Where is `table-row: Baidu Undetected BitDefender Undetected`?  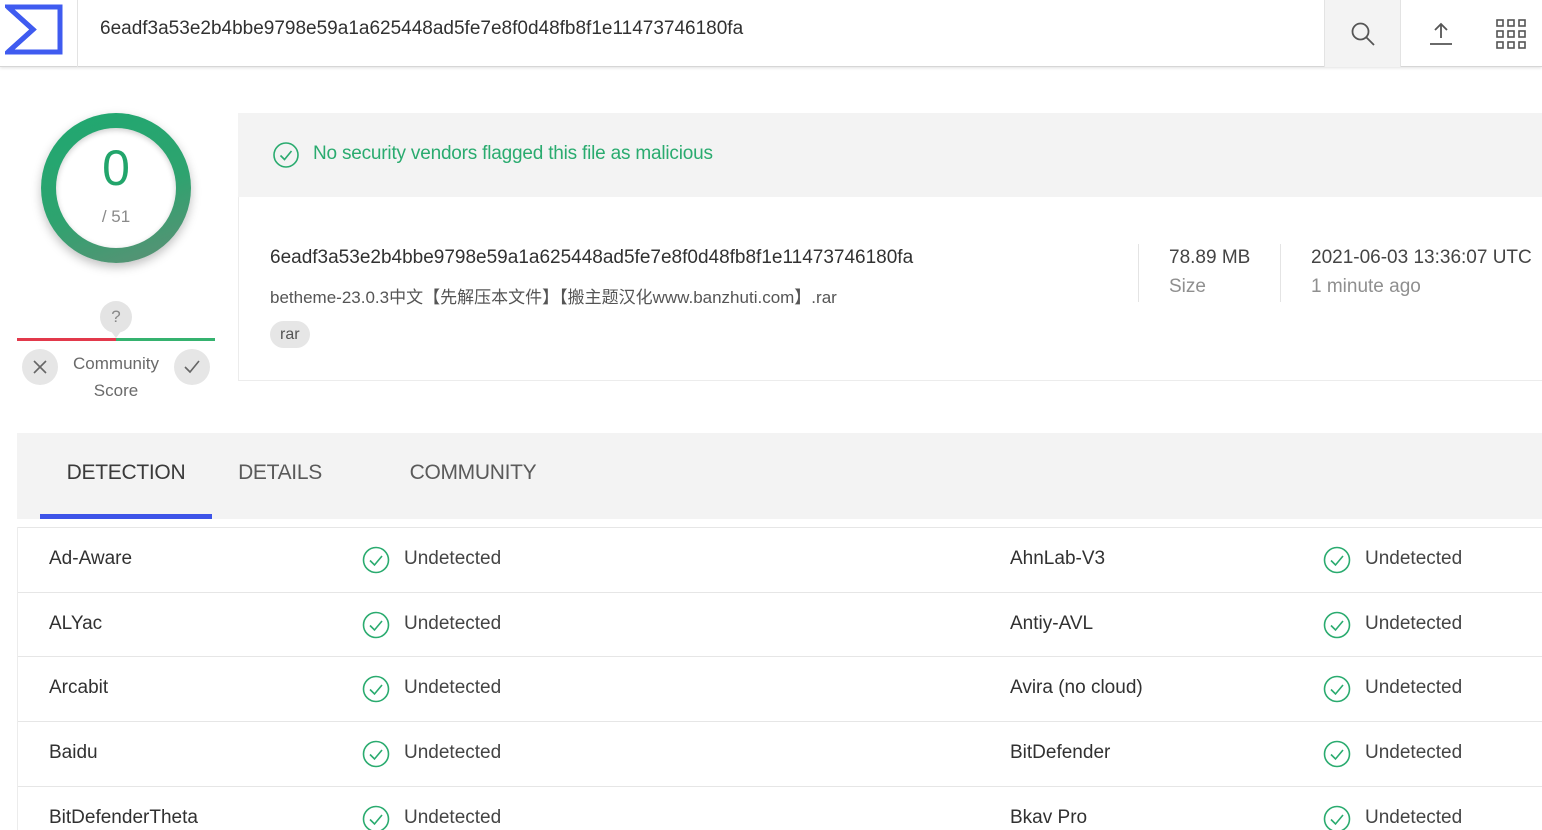
table-row: Baidu Undetected BitDefender Undetected is located at coordinates (780, 753).